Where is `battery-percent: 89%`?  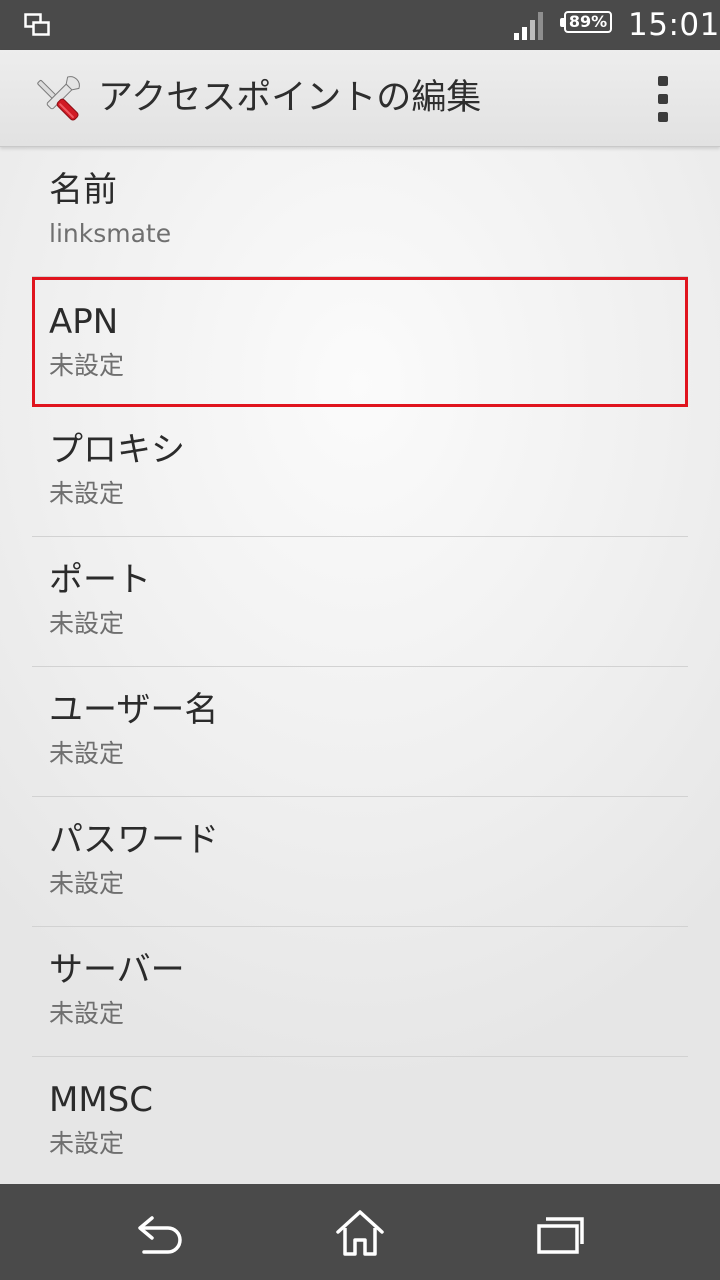
battery-percent: 89% is located at coordinates (588, 21).